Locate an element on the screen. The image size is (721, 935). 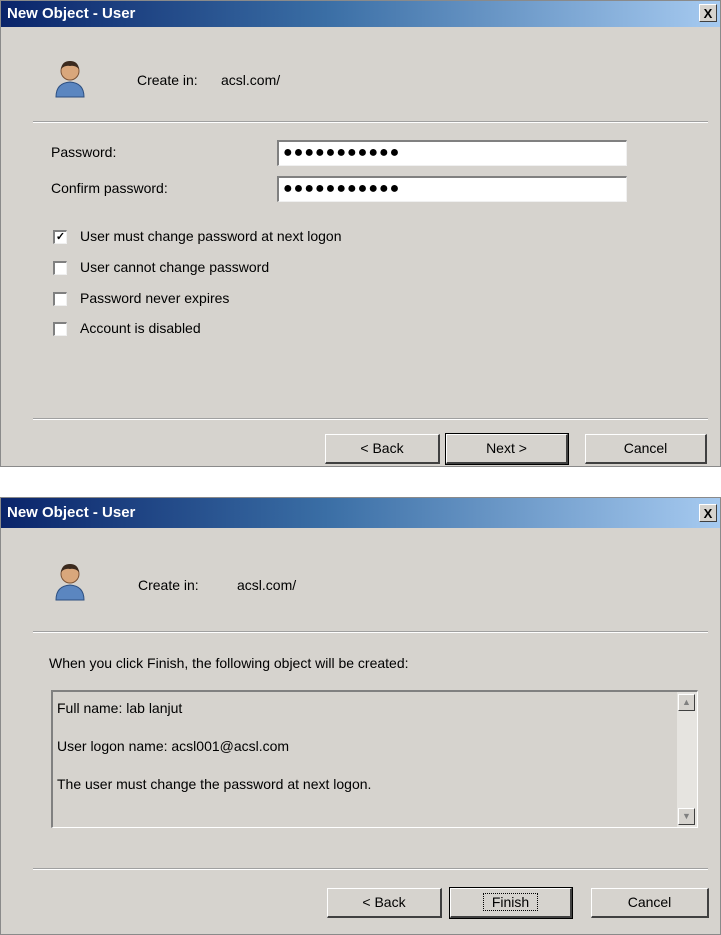
finish-button: Finish is located at coordinates (511, 903).